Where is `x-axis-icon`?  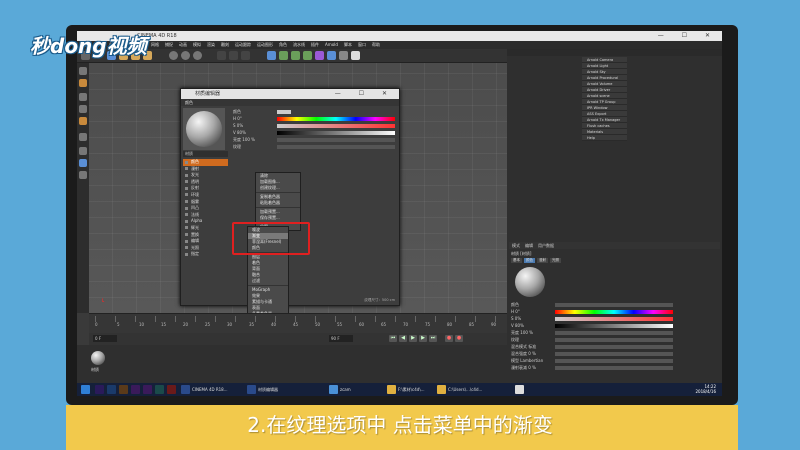 x-axis-icon is located at coordinates (173, 55).